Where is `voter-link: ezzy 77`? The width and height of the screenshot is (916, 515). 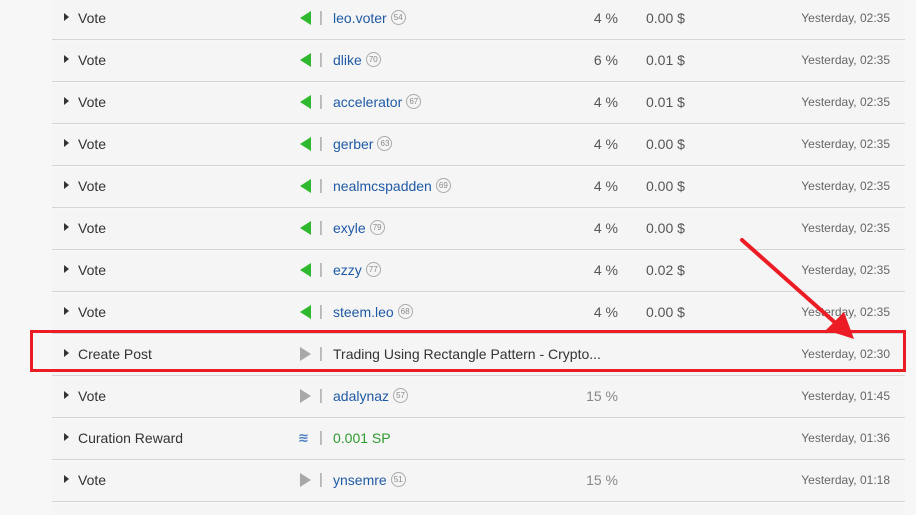
voter-link: ezzy 77 is located at coordinates (357, 270).